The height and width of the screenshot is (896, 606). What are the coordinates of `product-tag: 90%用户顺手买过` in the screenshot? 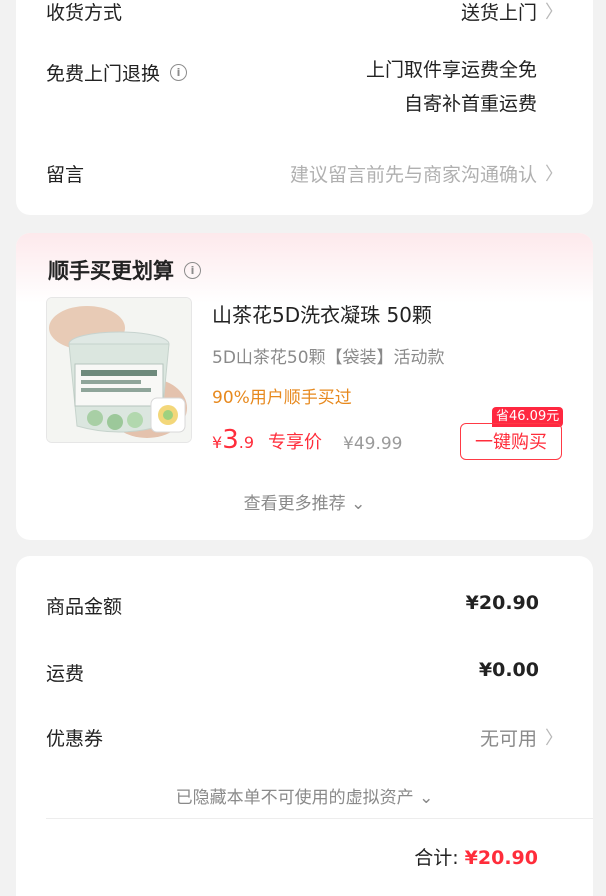 It's located at (282, 398).